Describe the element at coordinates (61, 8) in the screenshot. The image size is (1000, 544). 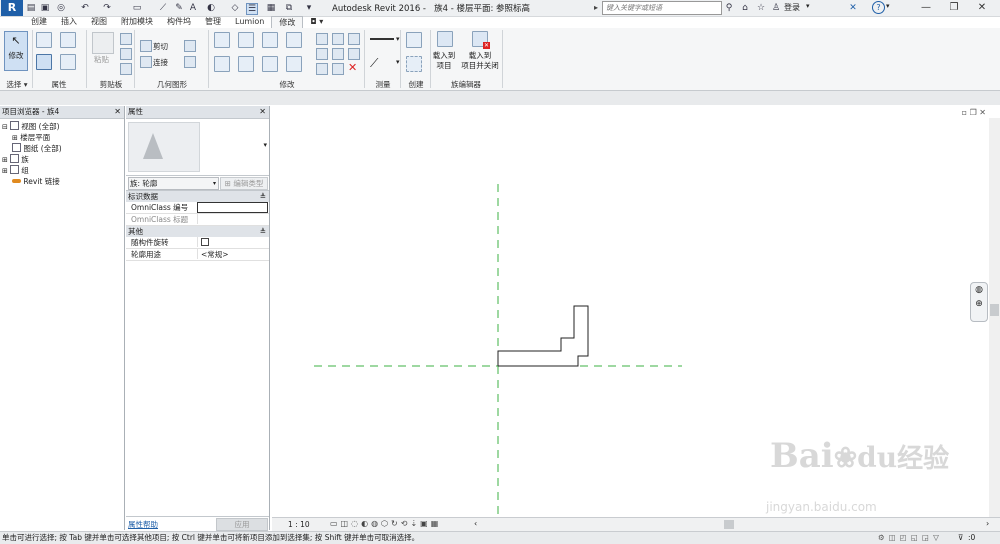
I see `sync-icon: ◎` at that location.